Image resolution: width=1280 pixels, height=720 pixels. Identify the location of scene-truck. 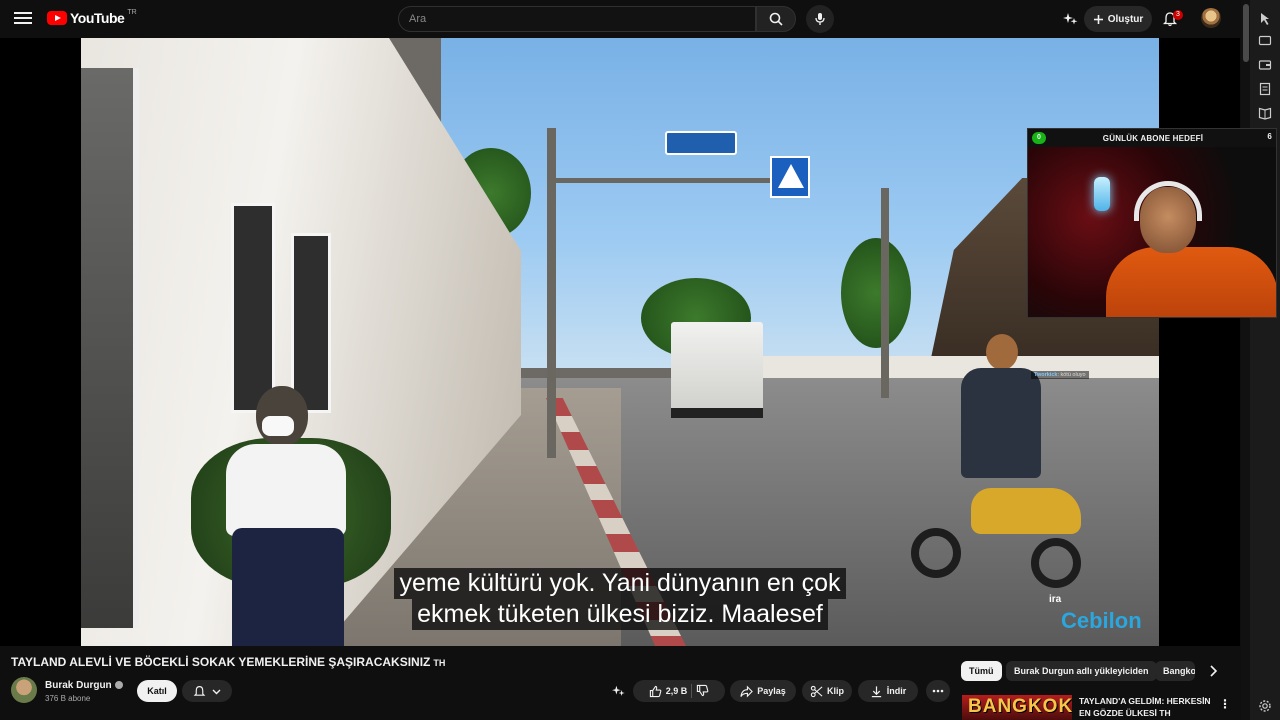
(717, 370).